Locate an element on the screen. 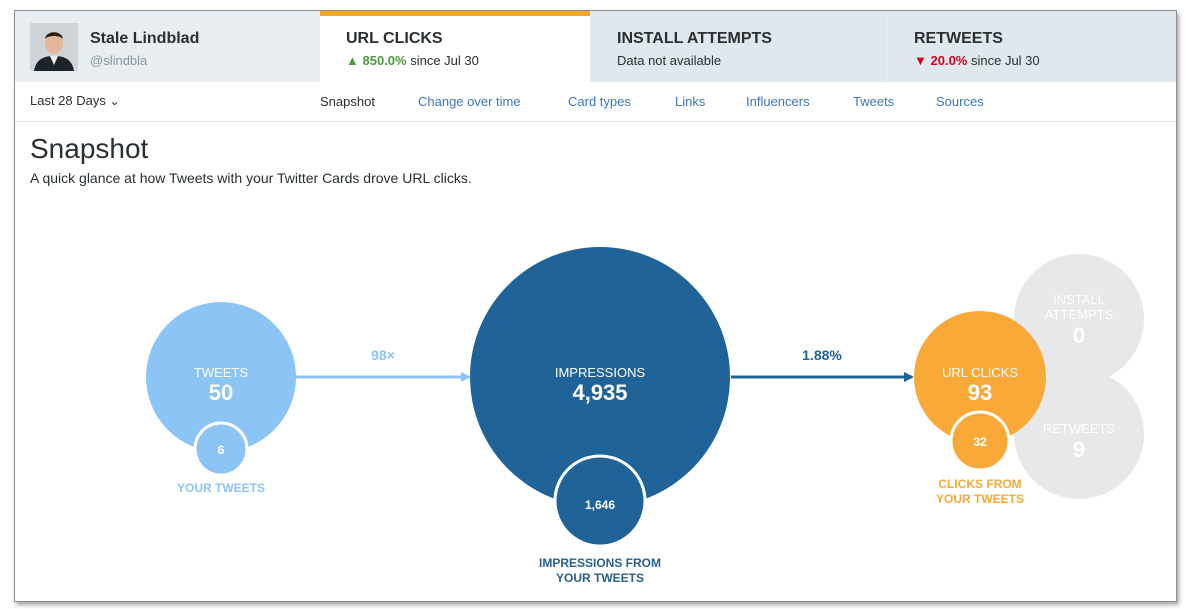  retweets-value: 9 is located at coordinates (1079, 449).